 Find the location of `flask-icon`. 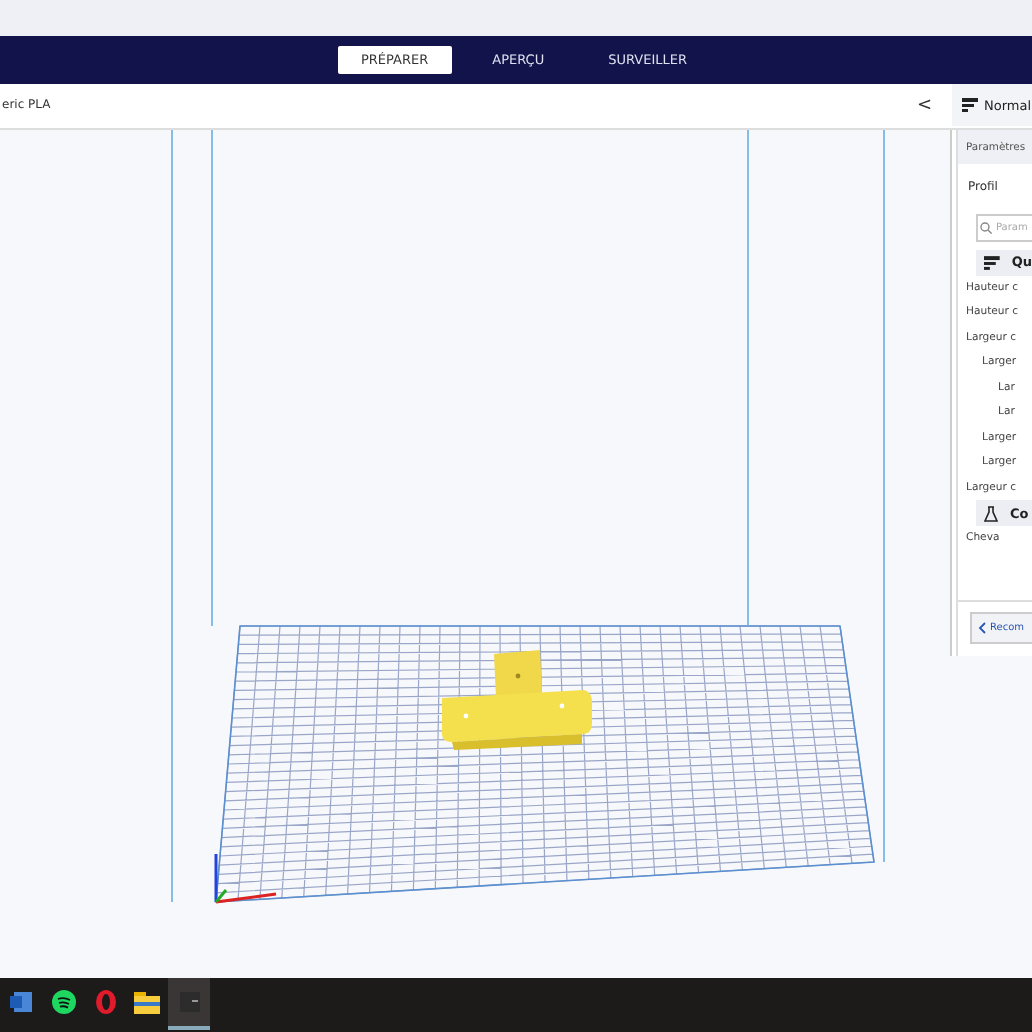

flask-icon is located at coordinates (991, 513).